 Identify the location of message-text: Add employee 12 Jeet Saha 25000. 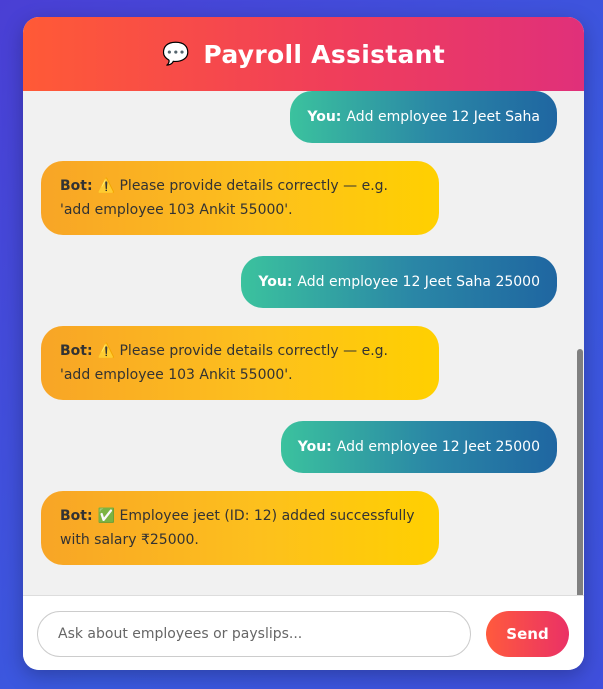
(418, 282).